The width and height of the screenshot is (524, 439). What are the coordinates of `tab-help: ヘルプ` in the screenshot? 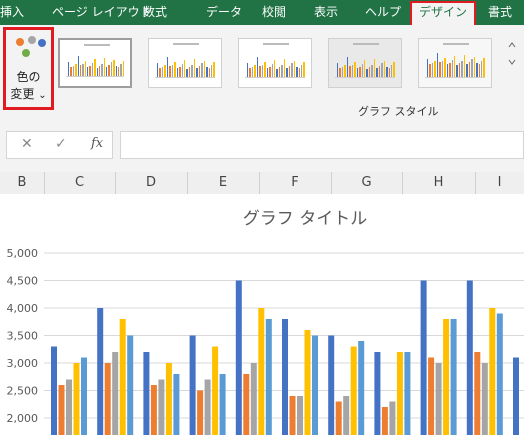 It's located at (383, 12).